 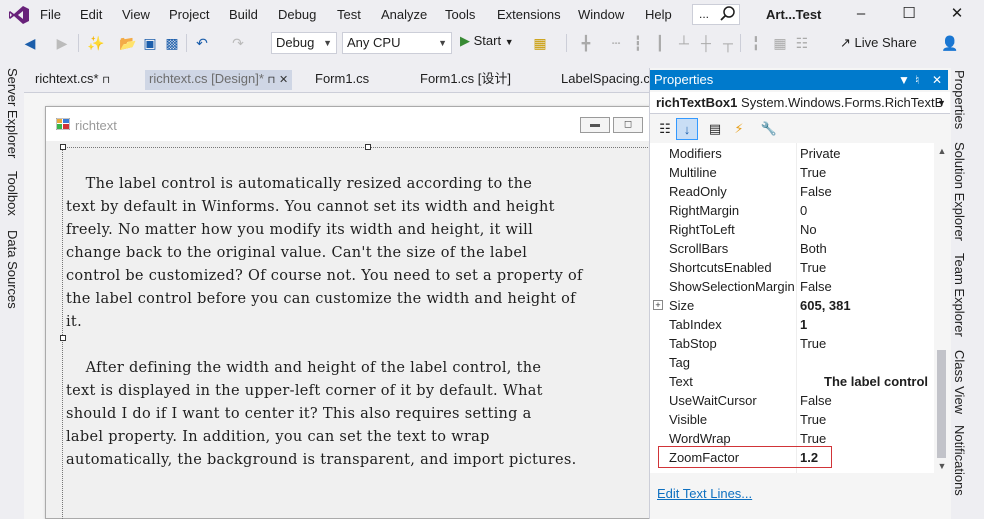 I want to click on scrollbar-thumb, so click(x=941, y=404).